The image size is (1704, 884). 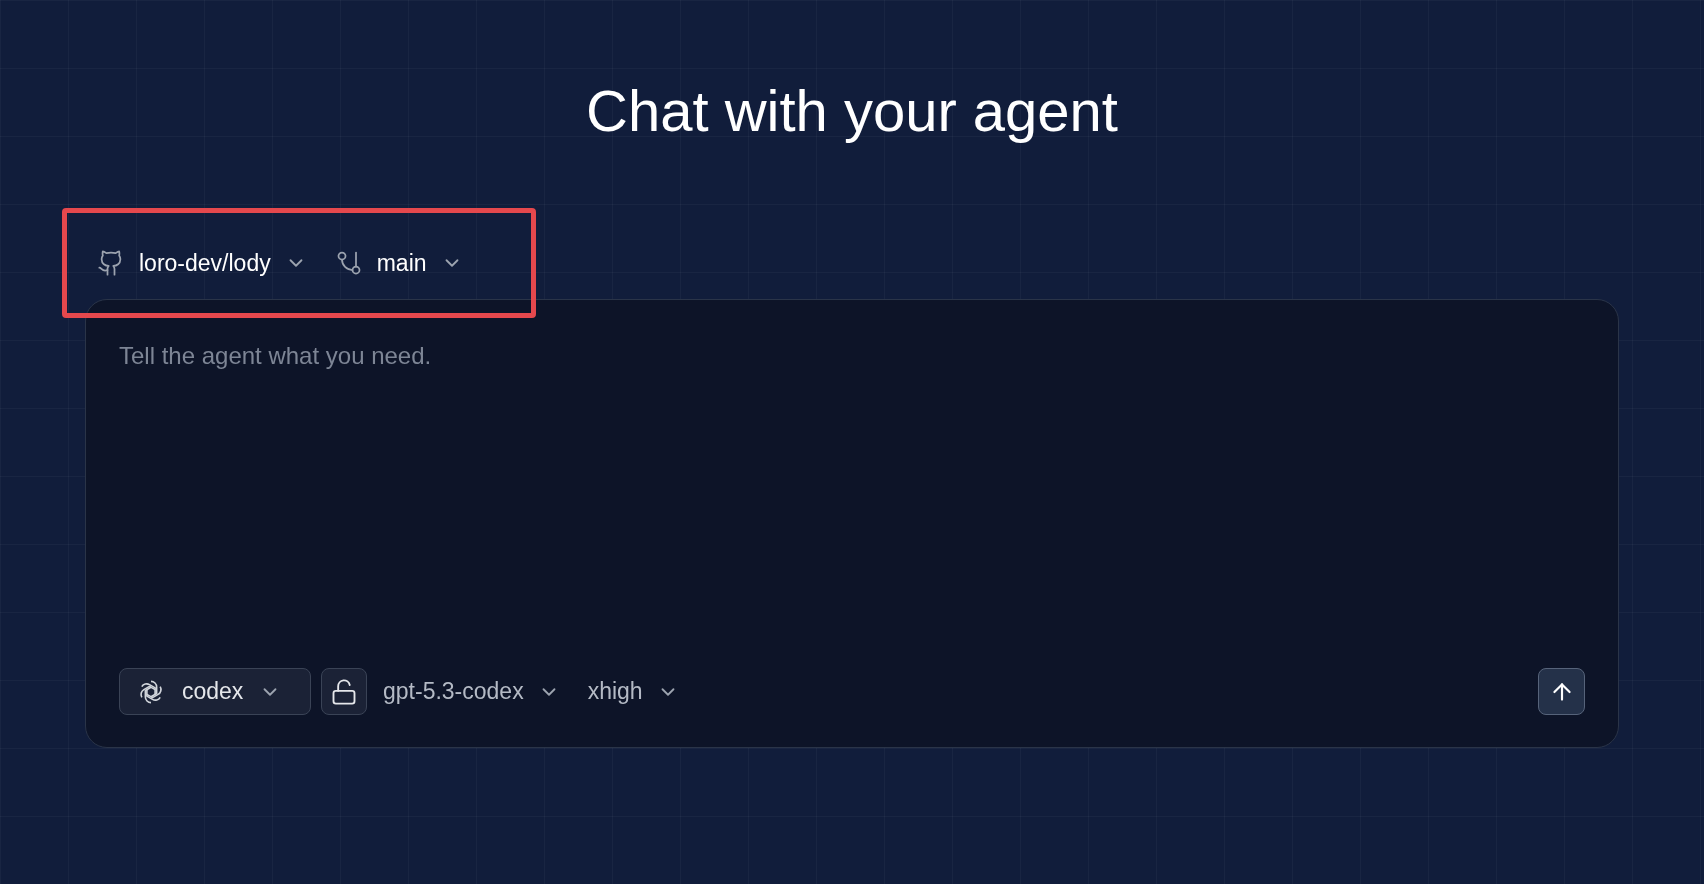 I want to click on unlocked-icon, so click(x=344, y=691).